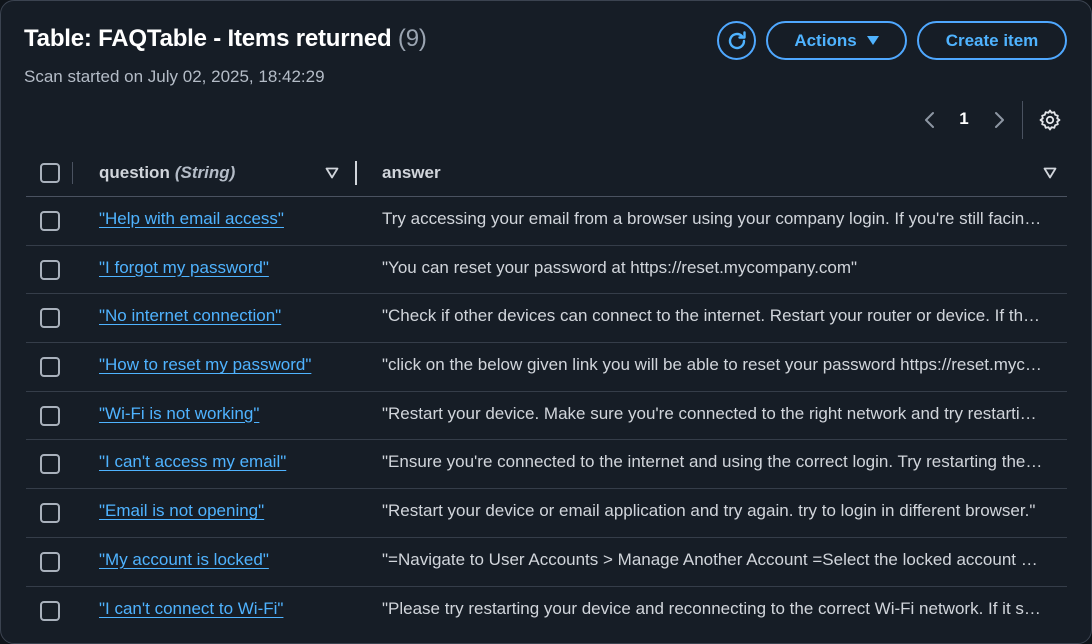  What do you see at coordinates (872, 40) in the screenshot?
I see `caret-down-icon` at bounding box center [872, 40].